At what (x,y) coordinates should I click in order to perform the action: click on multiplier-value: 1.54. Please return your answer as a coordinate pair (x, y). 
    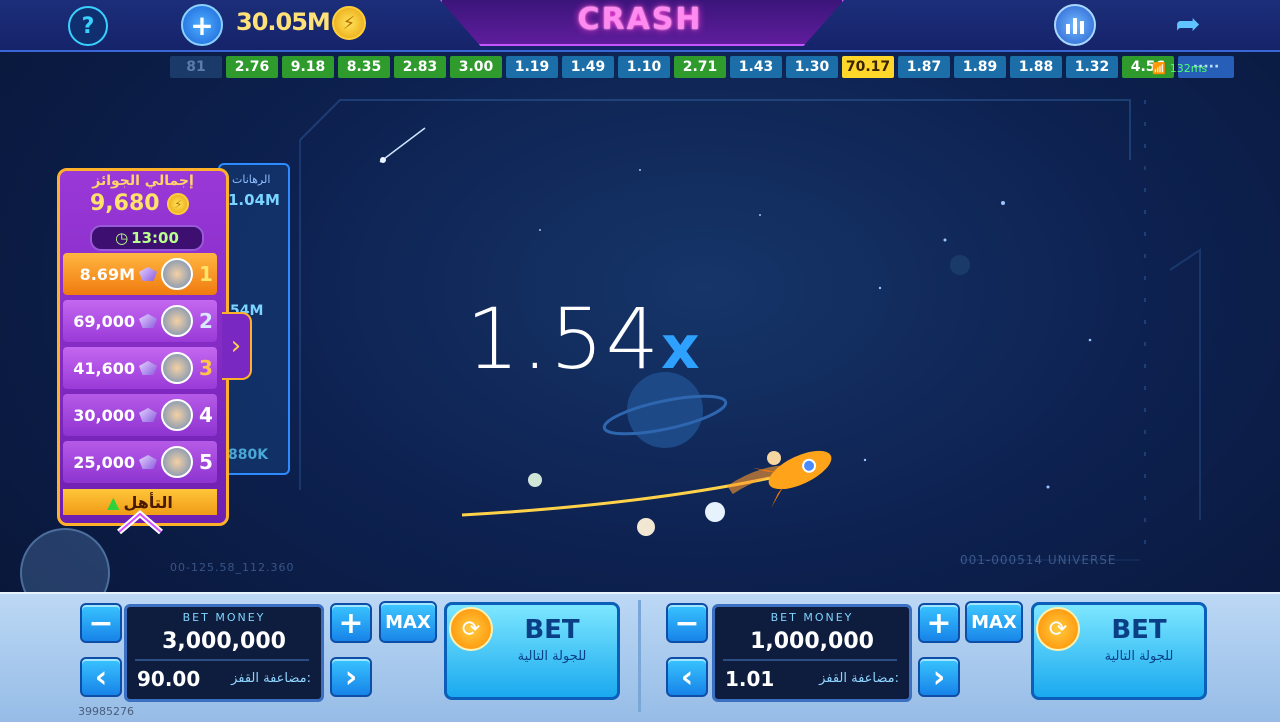
    Looking at the image, I should click on (564, 339).